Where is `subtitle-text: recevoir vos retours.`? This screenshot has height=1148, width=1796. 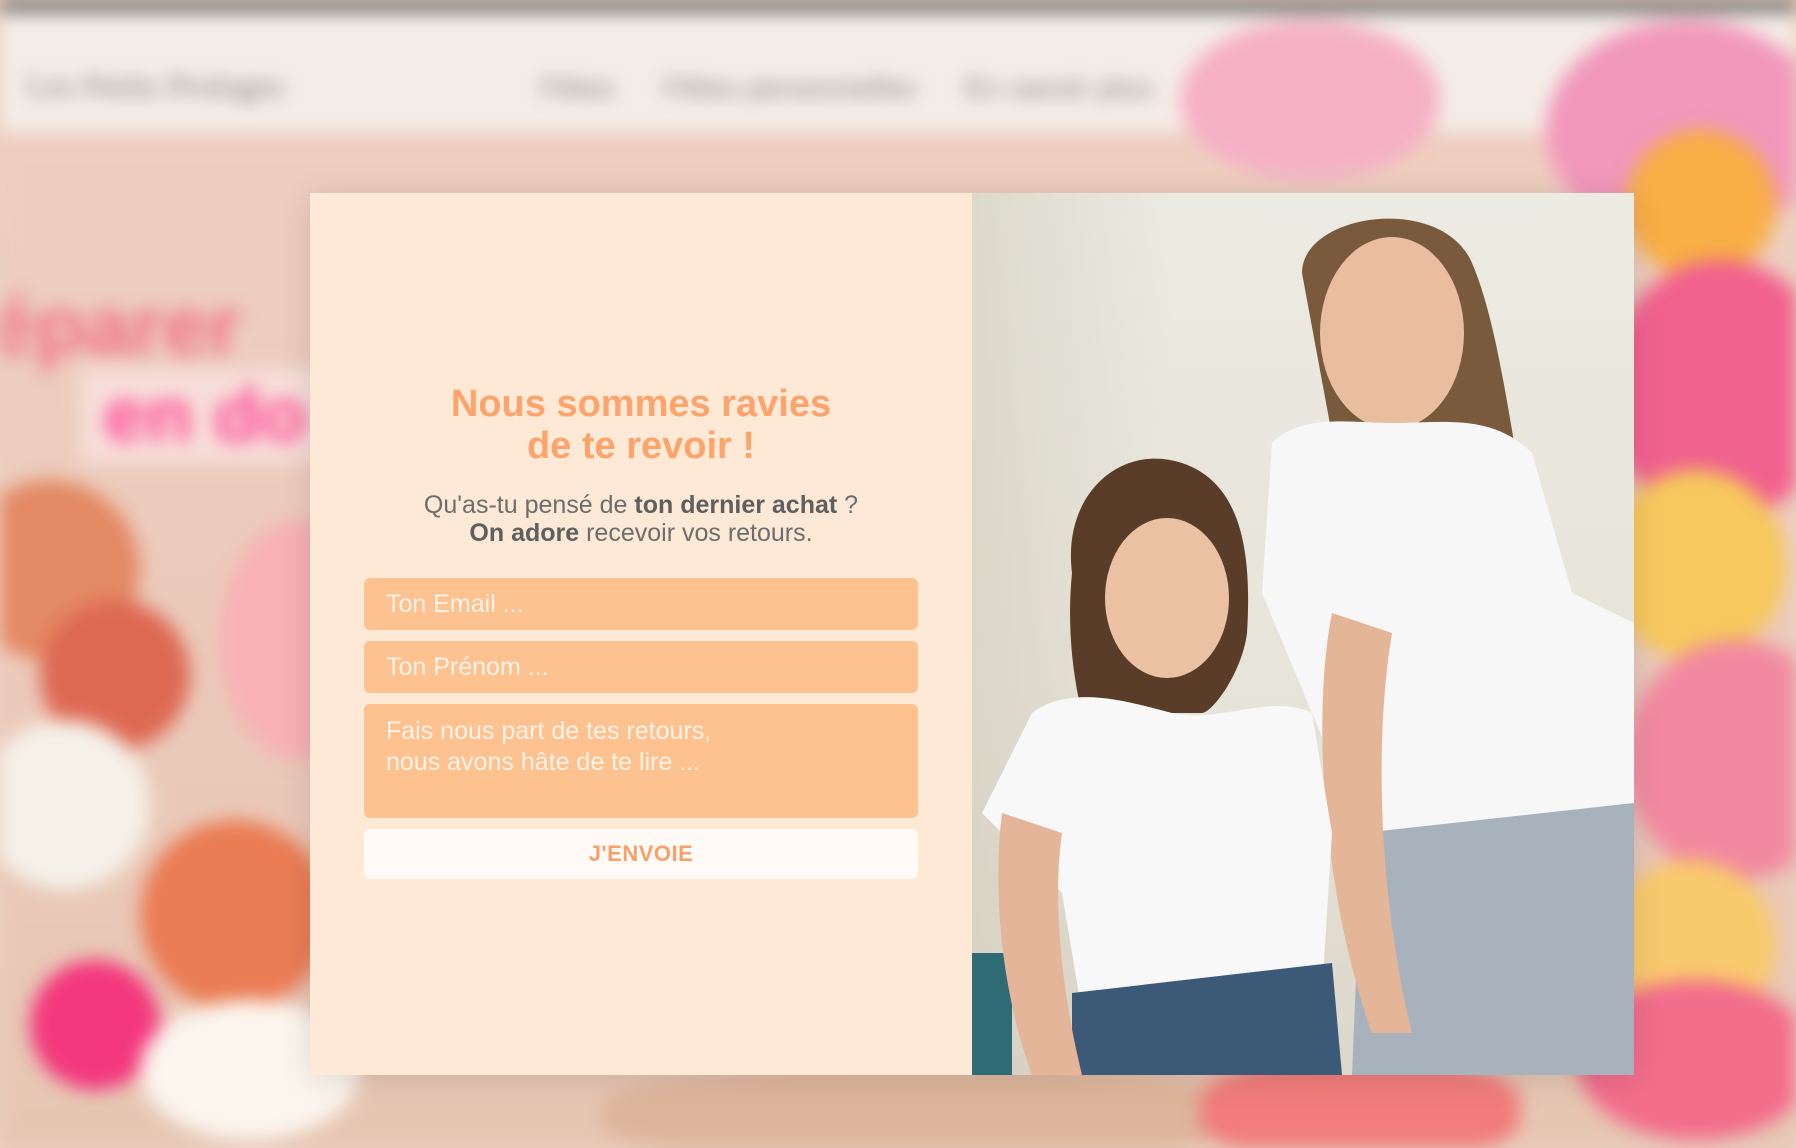
subtitle-text: recevoir vos retours. is located at coordinates (696, 533).